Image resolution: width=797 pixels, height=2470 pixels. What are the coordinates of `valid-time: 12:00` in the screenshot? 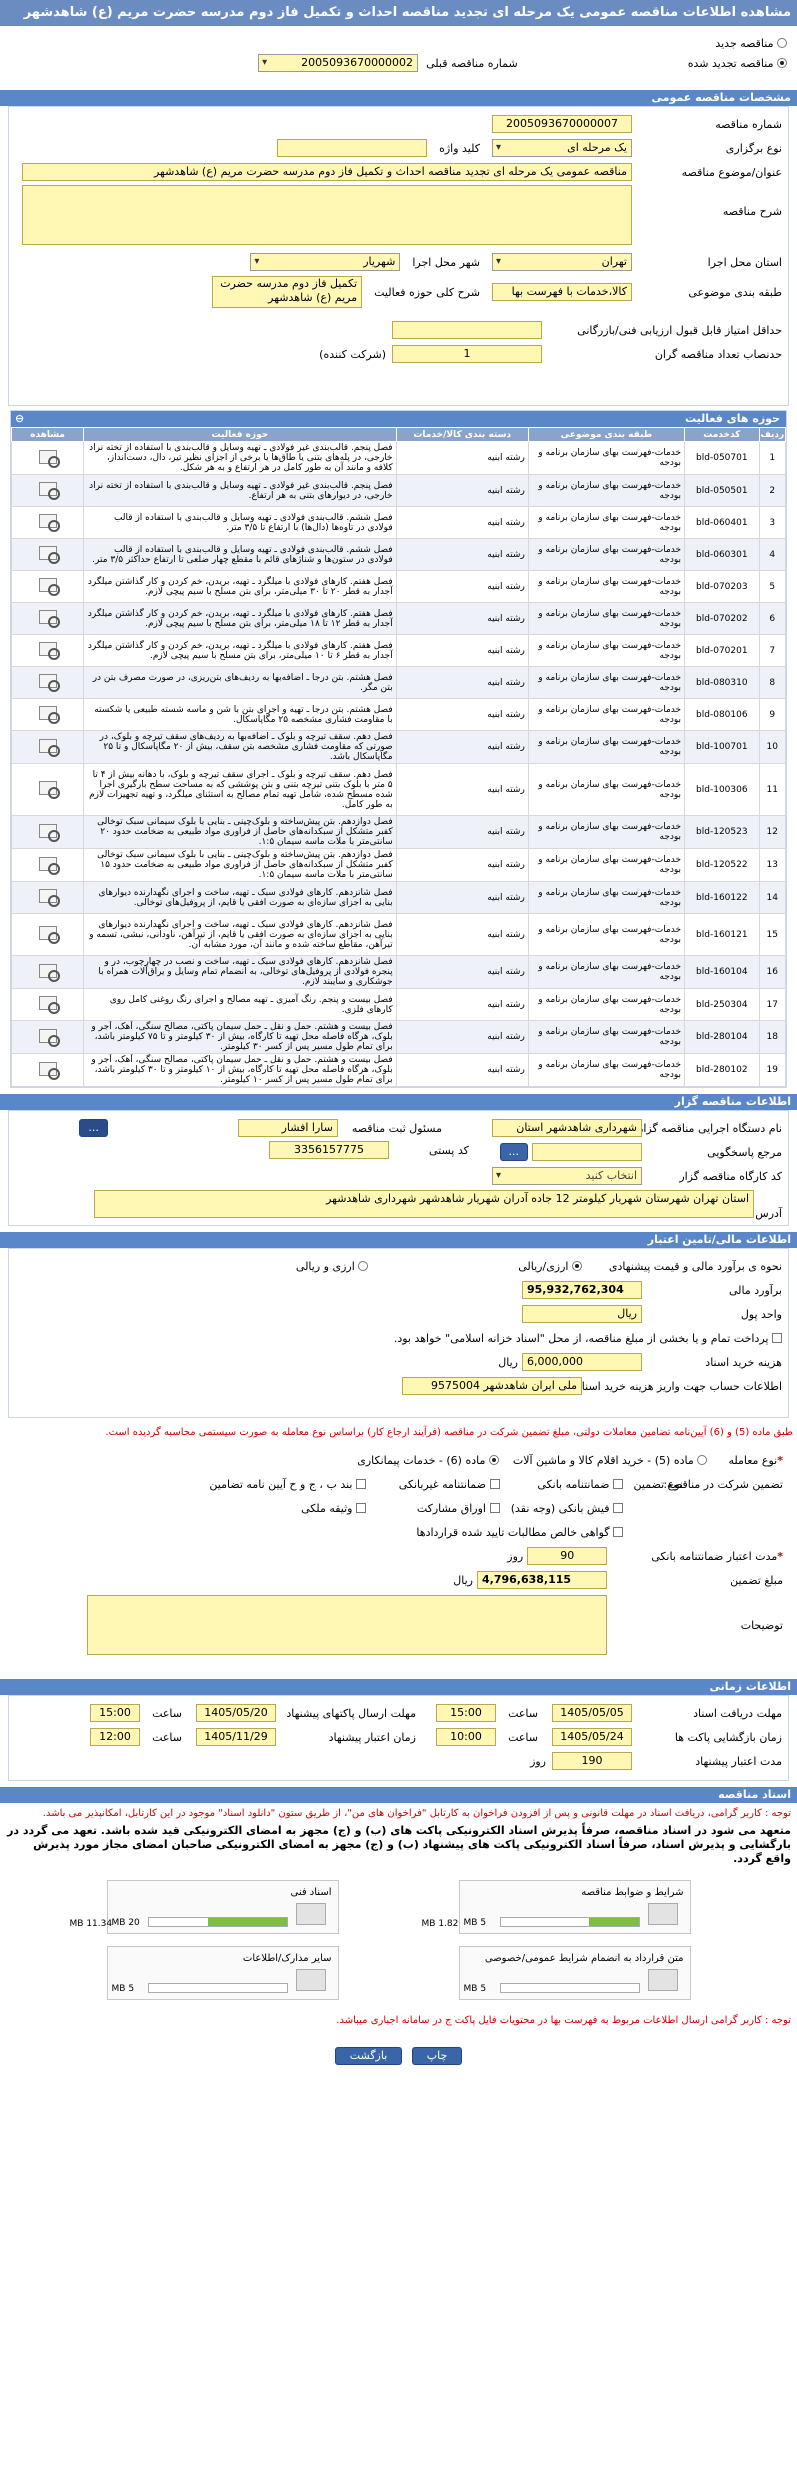 It's located at (115, 1737).